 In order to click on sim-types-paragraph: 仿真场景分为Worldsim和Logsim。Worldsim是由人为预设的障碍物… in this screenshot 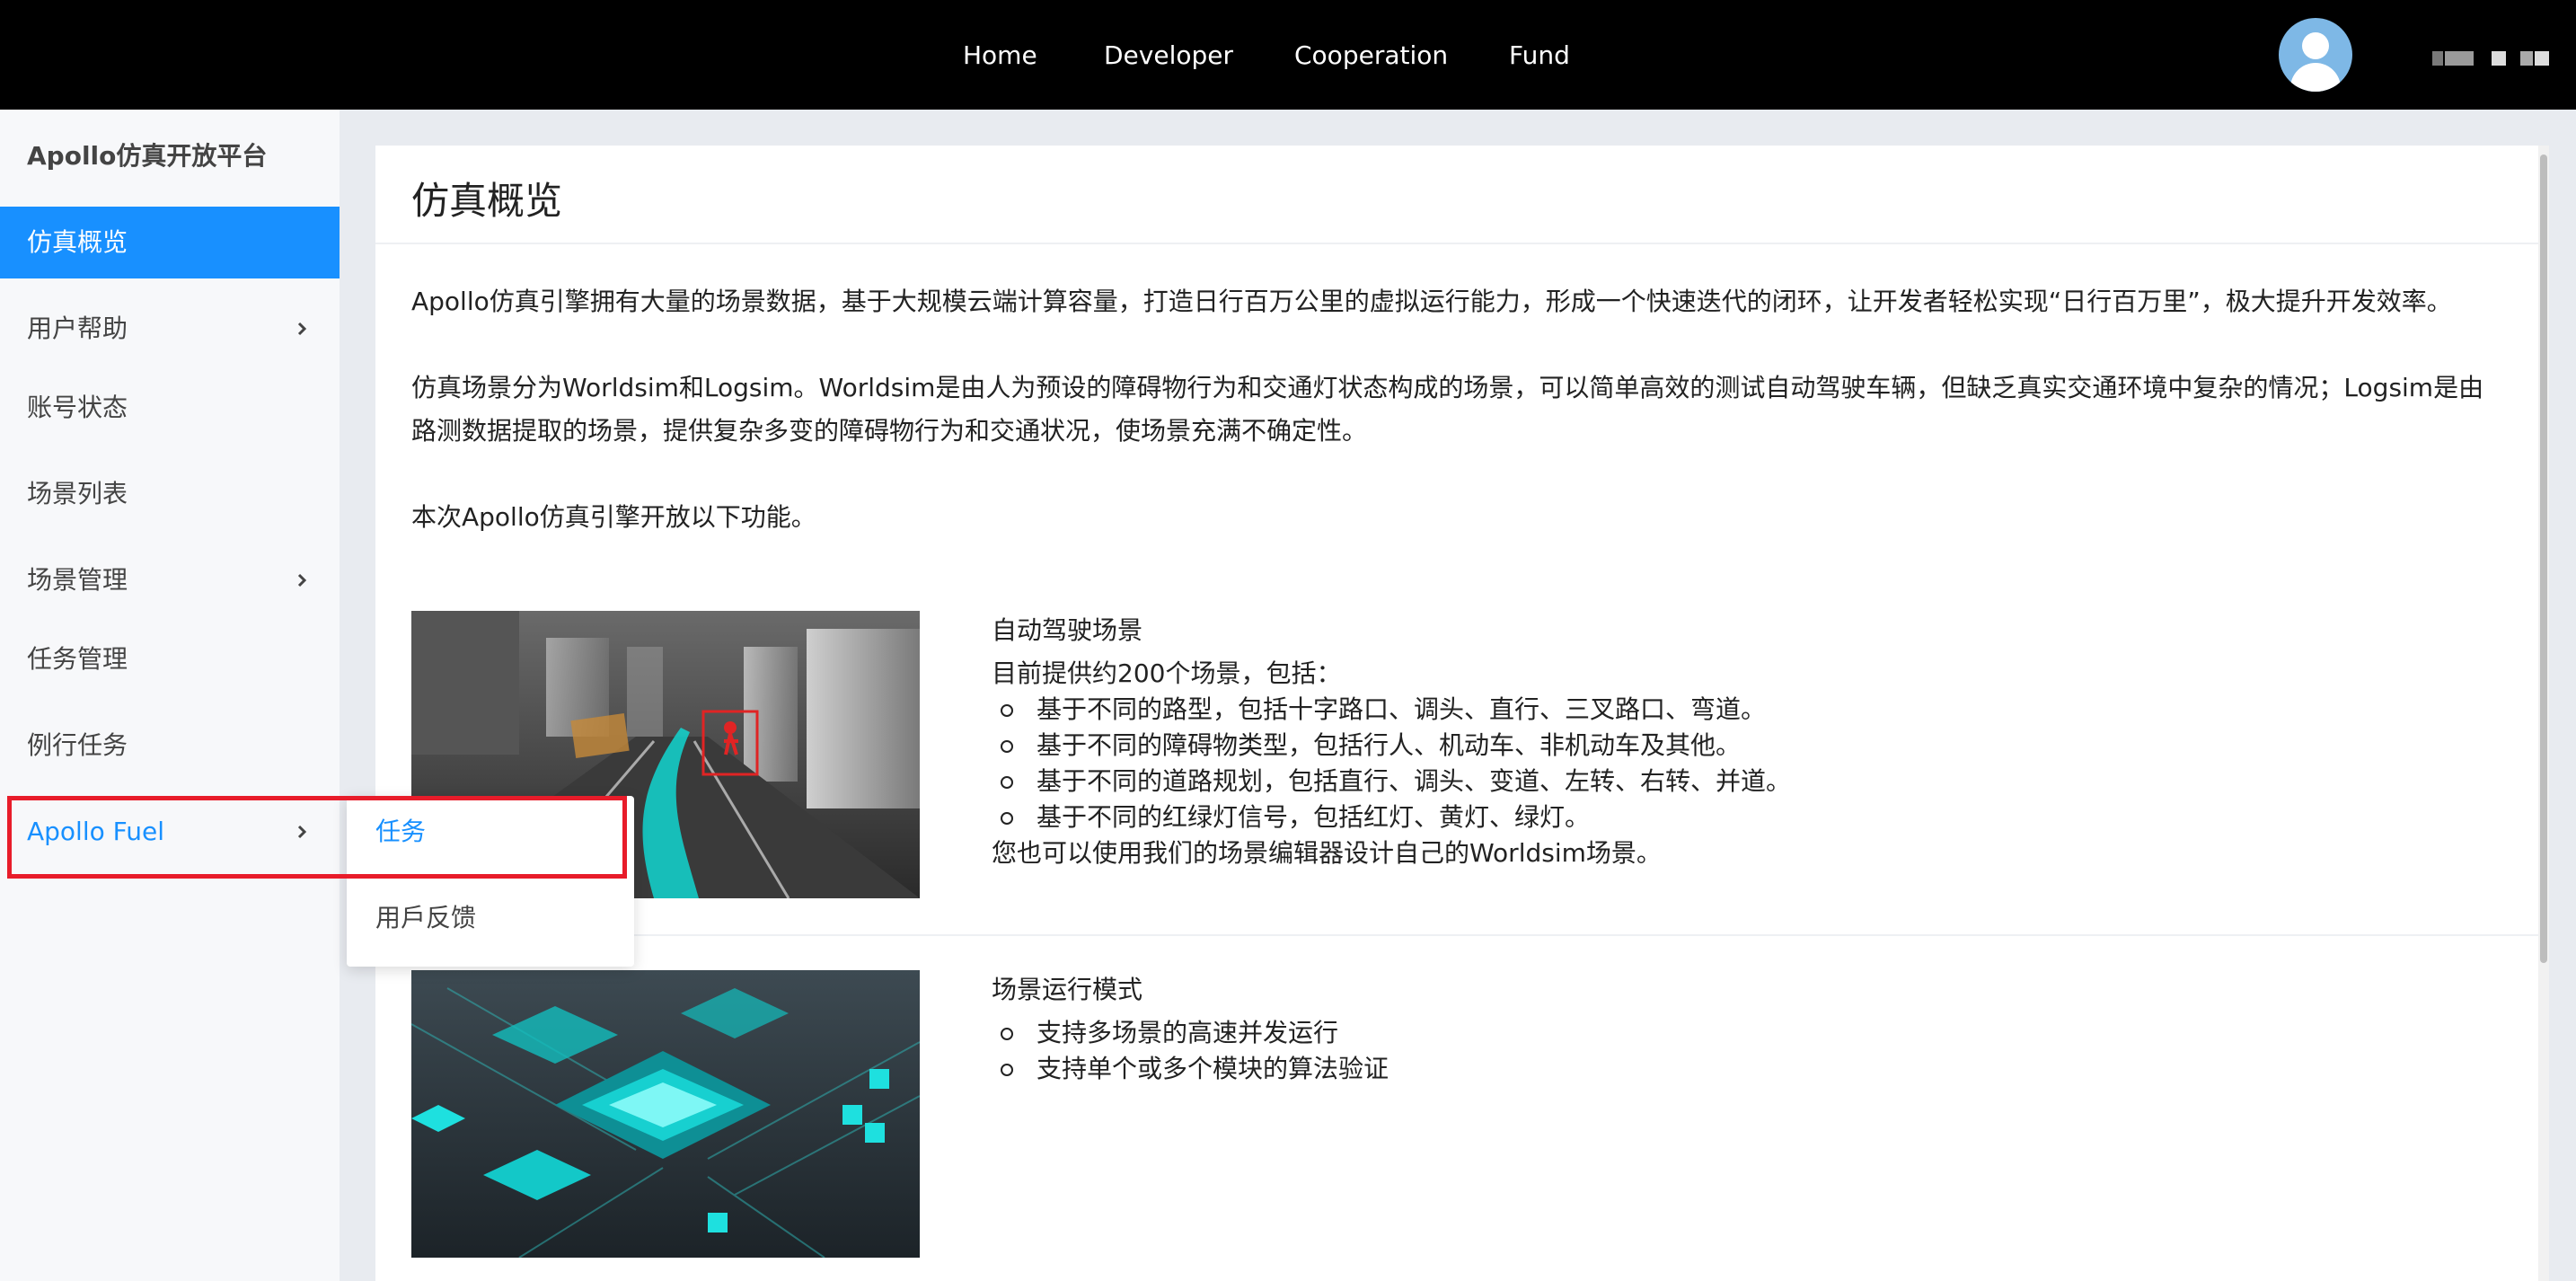, I will do `click(1447, 409)`.